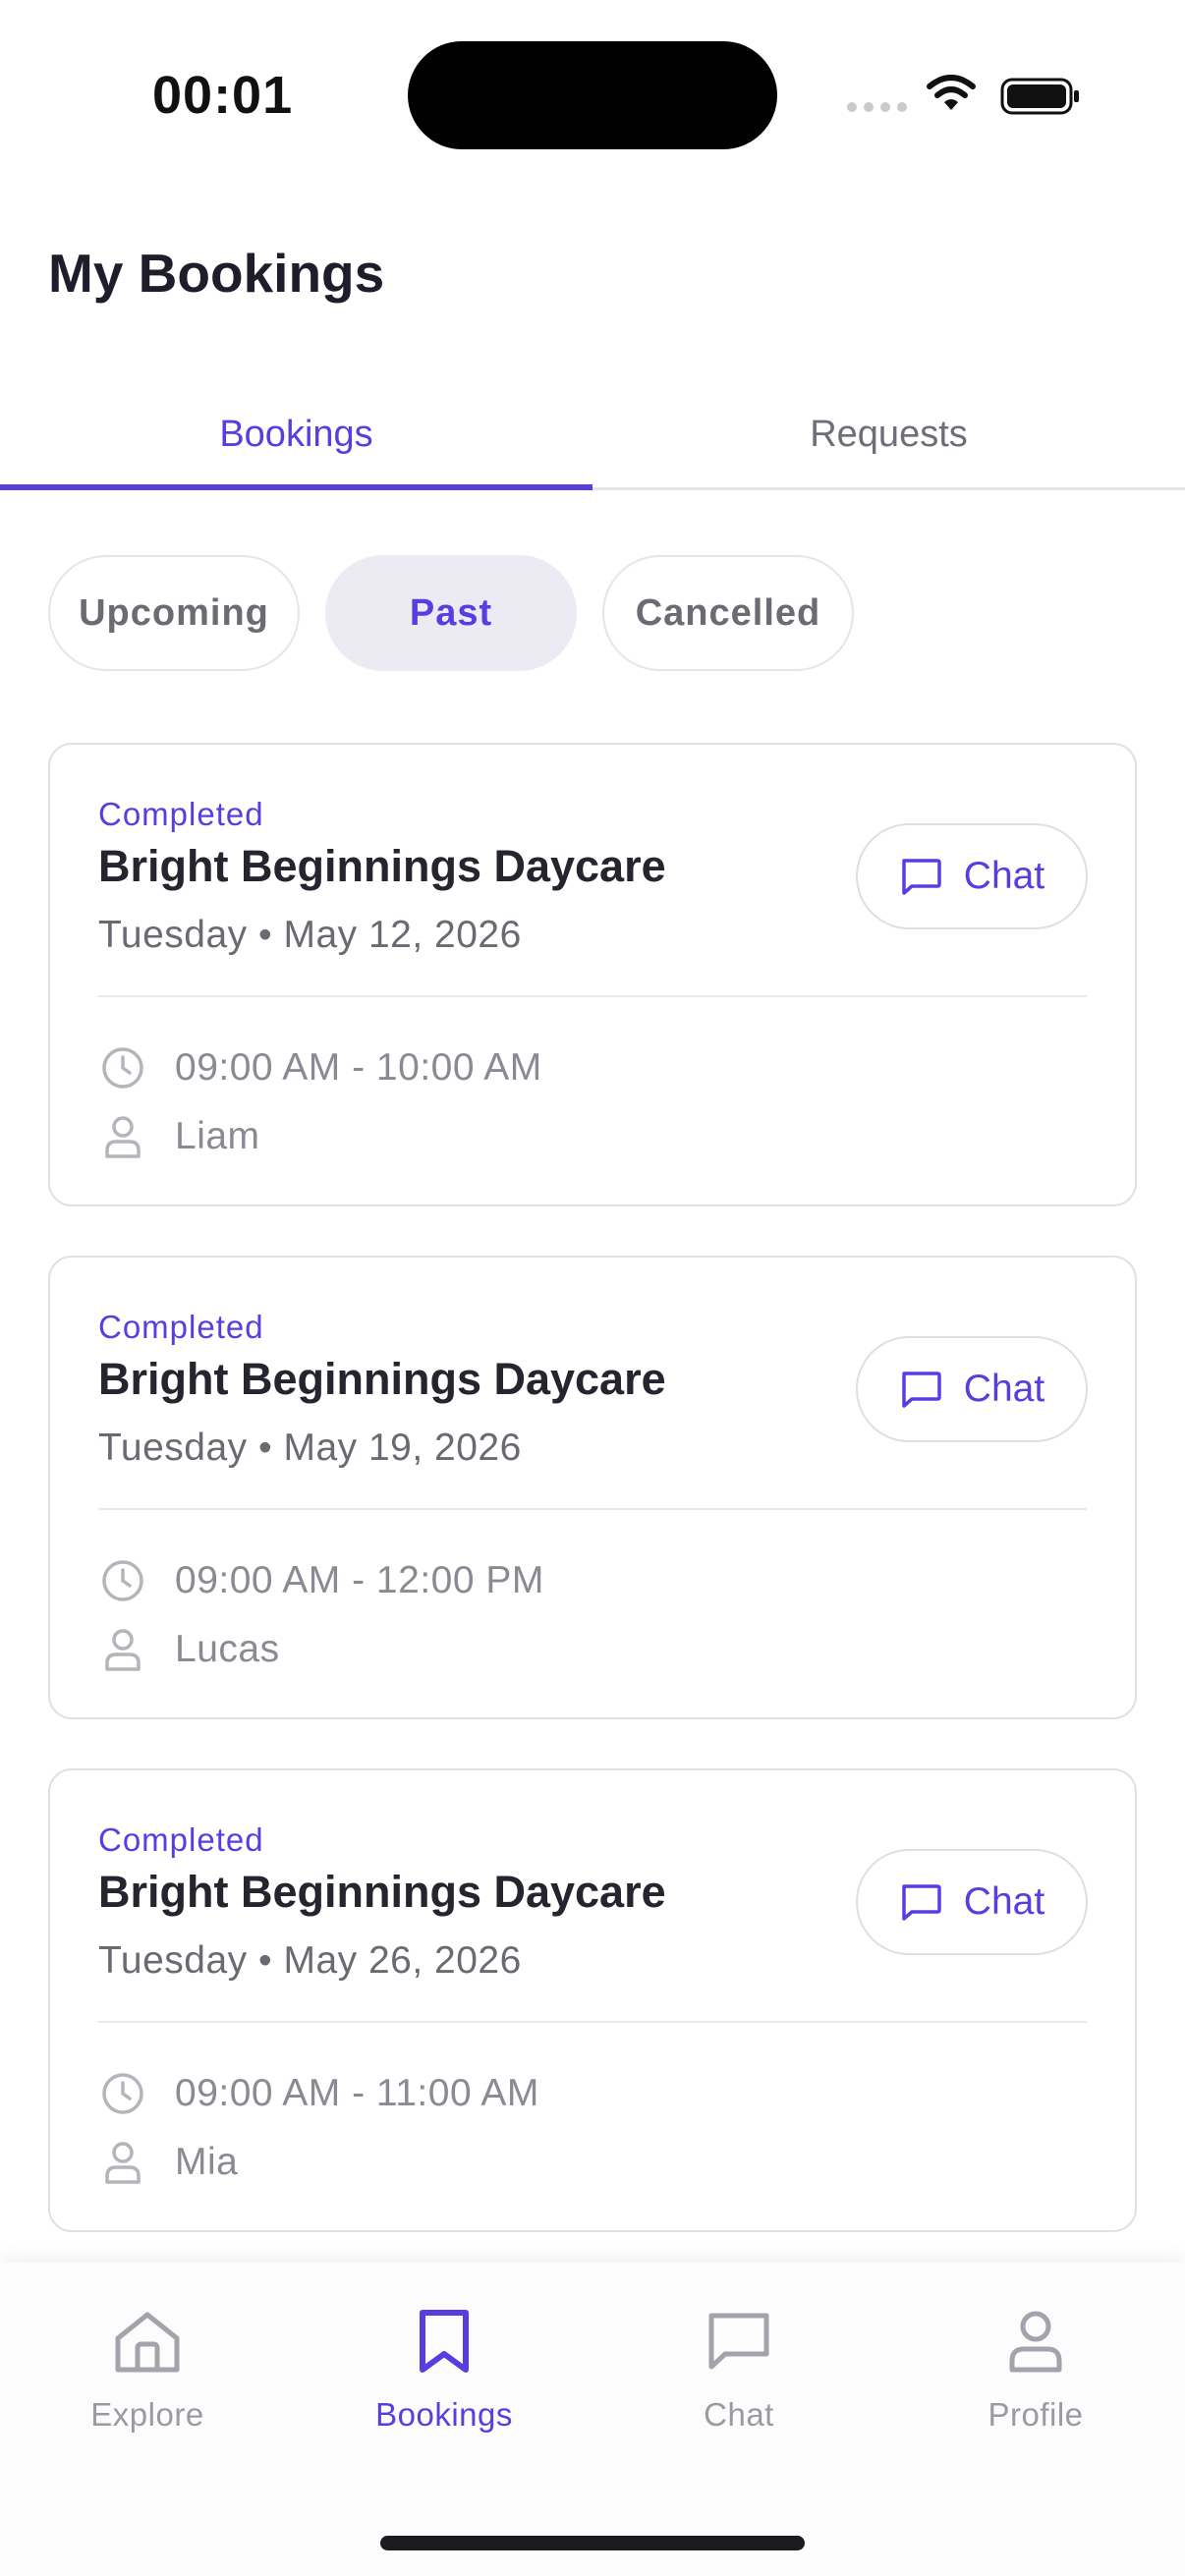  What do you see at coordinates (877, 107) in the screenshot?
I see `cellular-signal-icon` at bounding box center [877, 107].